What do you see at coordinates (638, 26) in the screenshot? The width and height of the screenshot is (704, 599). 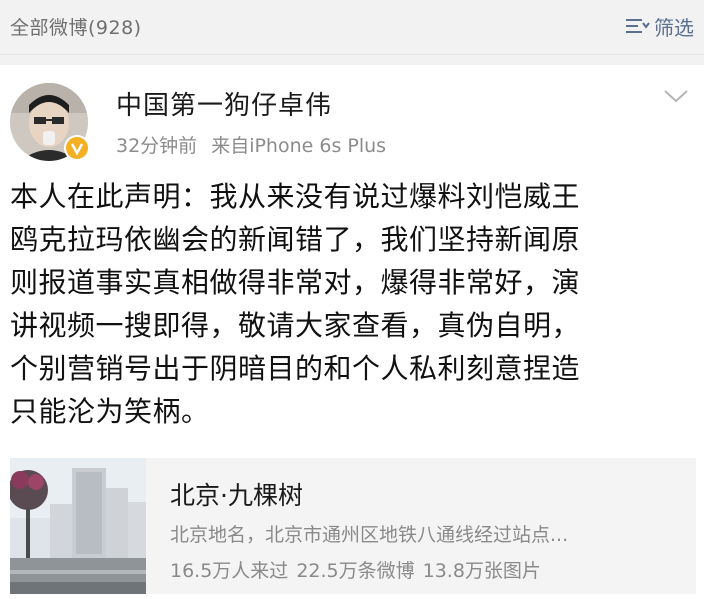 I see `filter-lines-icon` at bounding box center [638, 26].